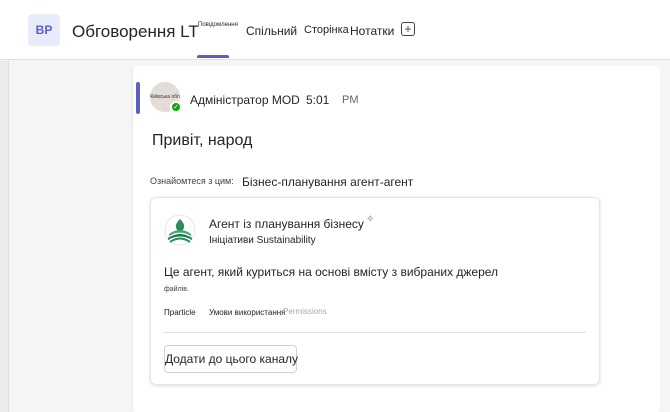 The image size is (670, 412). What do you see at coordinates (372, 31) in the screenshot?
I see `tab-notes: Нотатки` at bounding box center [372, 31].